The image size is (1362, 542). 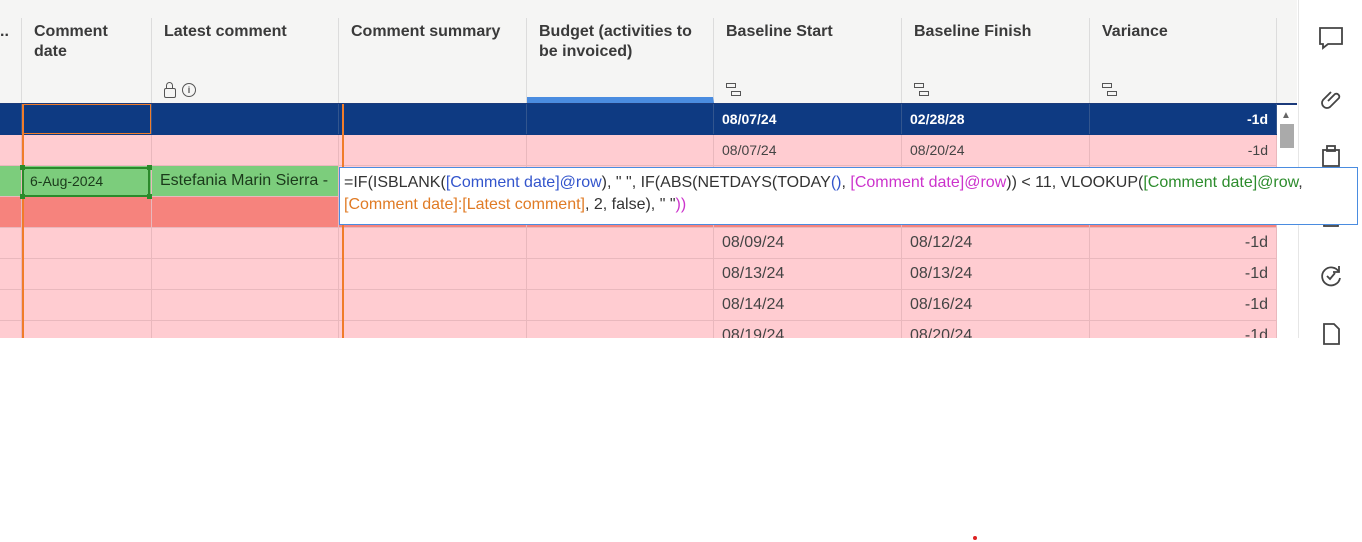 I want to click on formula-token: , 2, false), " ", so click(x=630, y=204).